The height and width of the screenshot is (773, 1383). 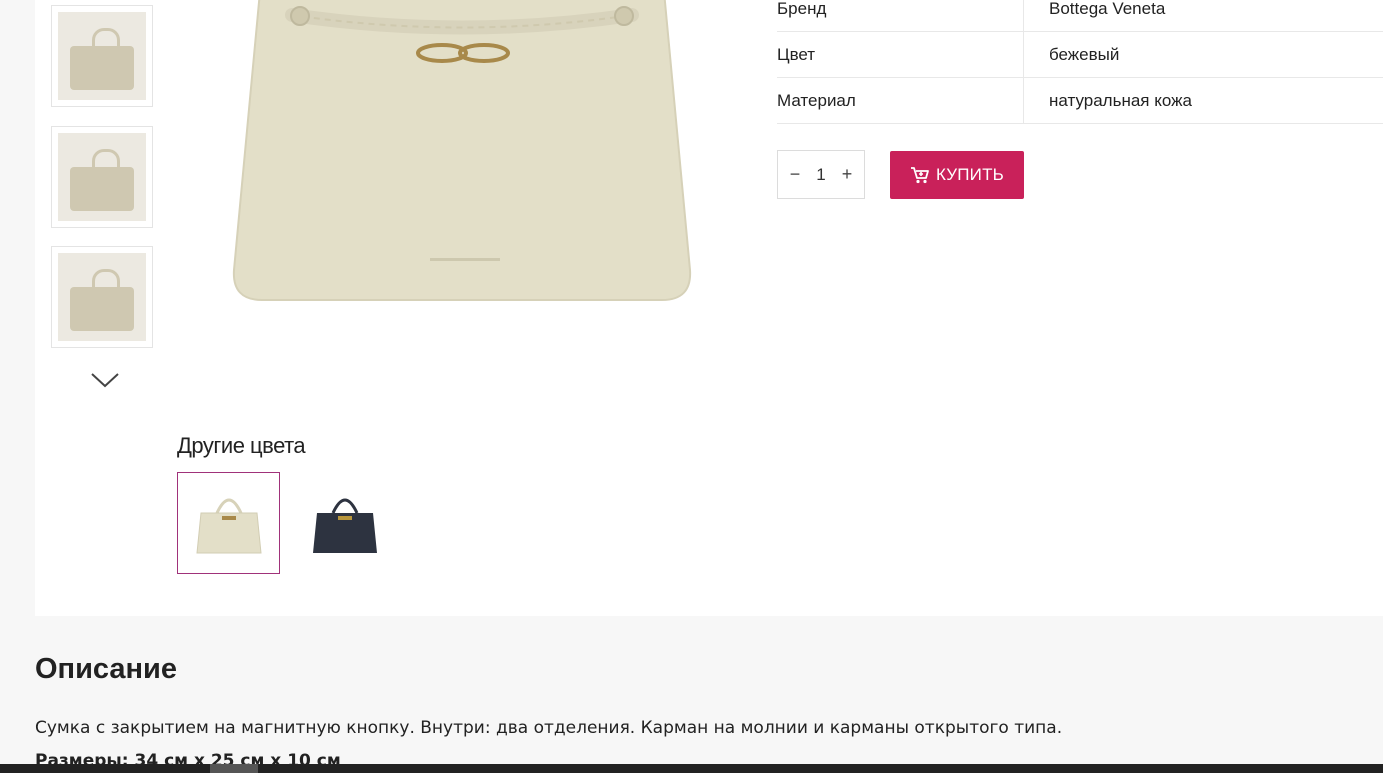 I want to click on main-product-image, so click(x=463, y=155).